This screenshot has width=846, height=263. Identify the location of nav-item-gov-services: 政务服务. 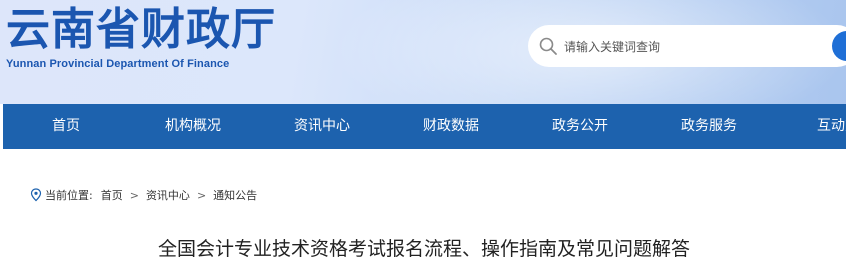
(709, 126).